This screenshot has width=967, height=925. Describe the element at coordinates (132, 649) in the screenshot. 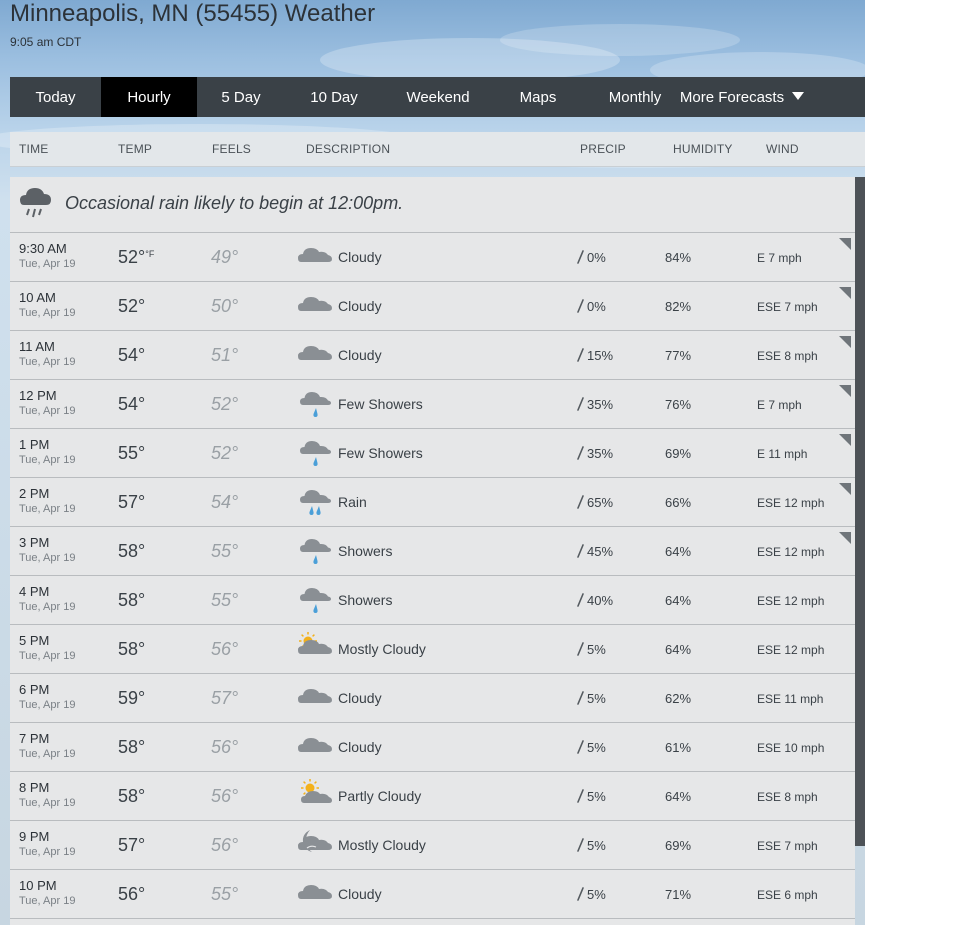

I see `row-temp-value: 58°` at that location.